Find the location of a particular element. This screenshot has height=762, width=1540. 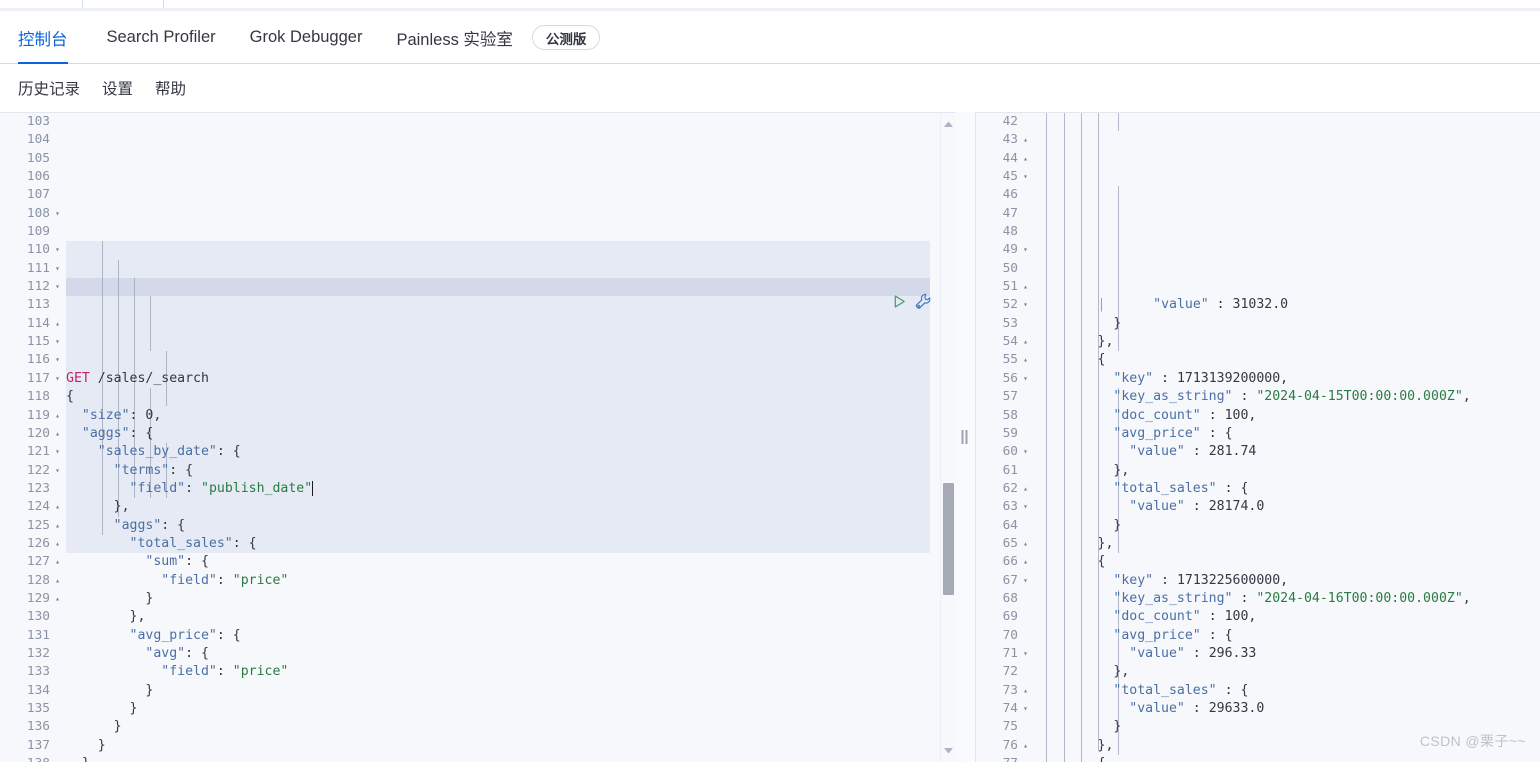

code-line: "value" : 28174.0 is located at coordinates (1287, 507).